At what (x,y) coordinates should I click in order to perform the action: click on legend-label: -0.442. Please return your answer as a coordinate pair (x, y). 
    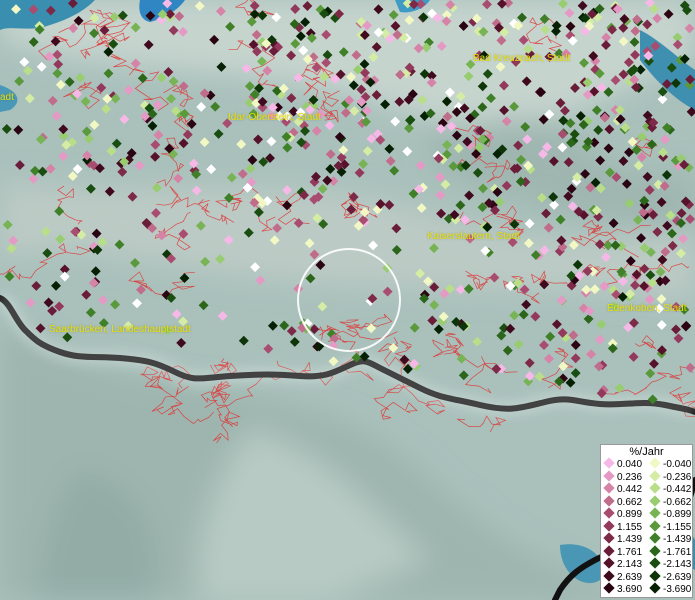
    Looking at the image, I should click on (677, 489).